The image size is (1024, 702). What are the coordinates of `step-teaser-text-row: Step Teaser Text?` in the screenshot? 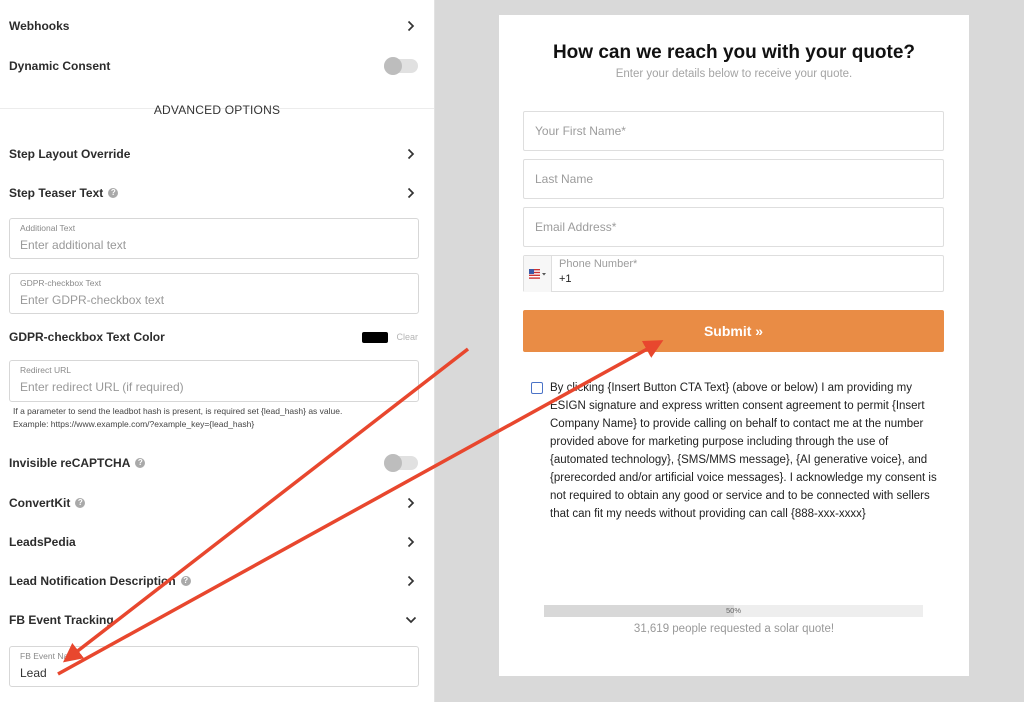 It's located at (213, 193).